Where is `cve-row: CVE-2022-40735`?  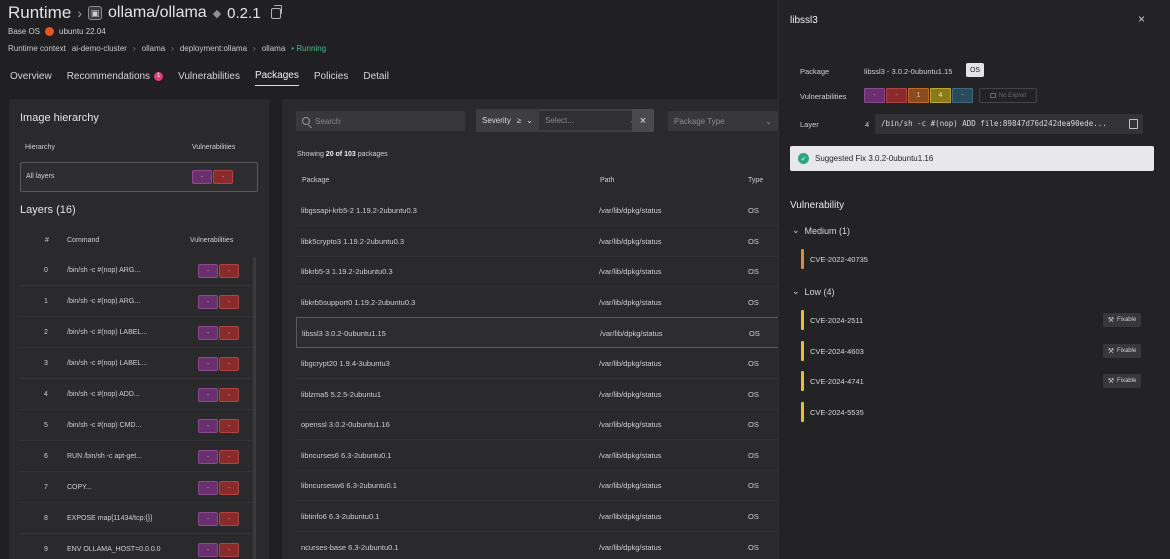
cve-row: CVE-2022-40735 is located at coordinates (972, 259).